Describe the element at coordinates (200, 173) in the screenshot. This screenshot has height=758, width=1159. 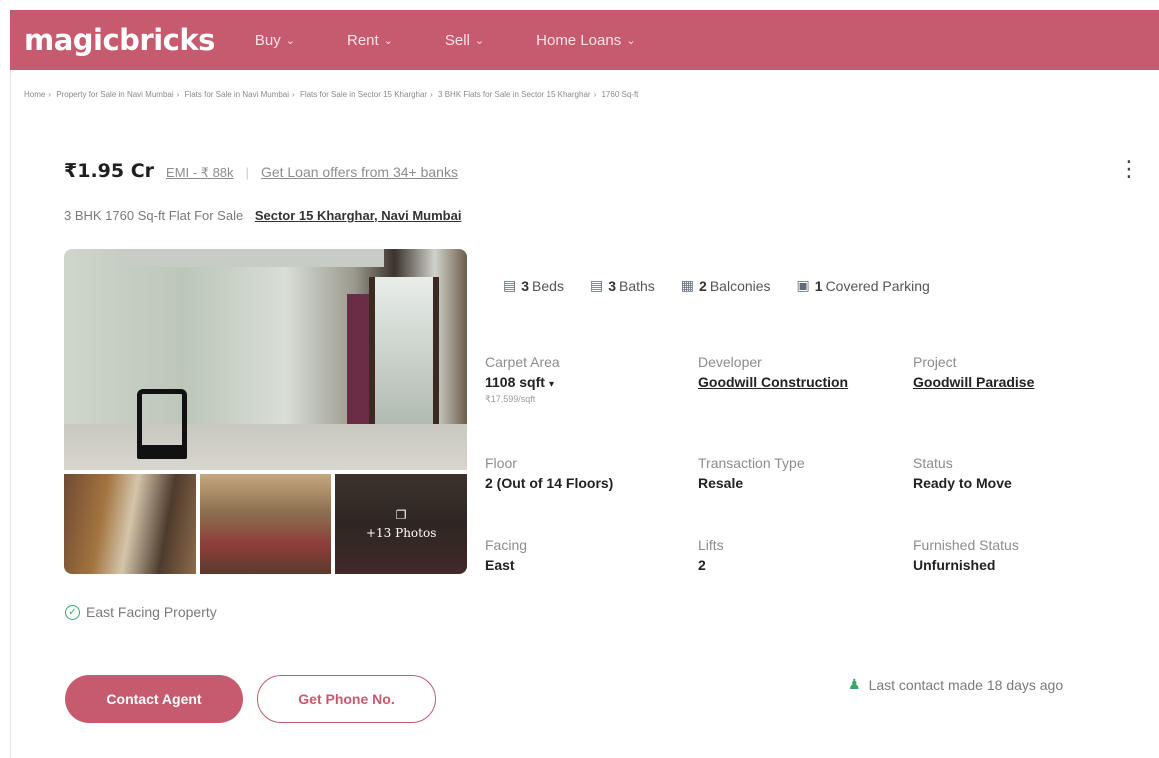
I see `emi-link: EMI - ₹ 88k` at that location.